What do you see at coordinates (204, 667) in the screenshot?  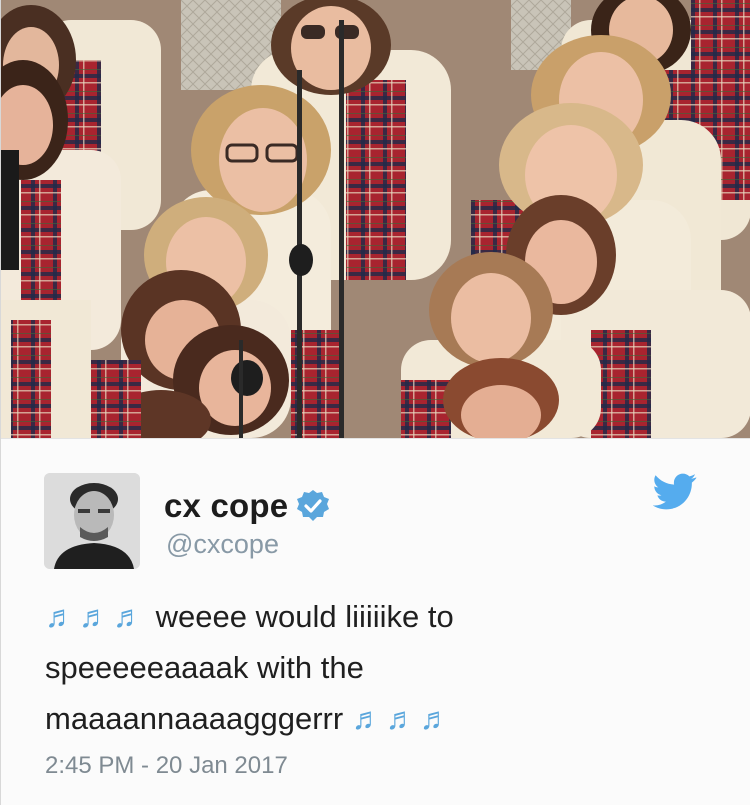 I see `tweet-text-segment: speeeeeaaaak with the` at bounding box center [204, 667].